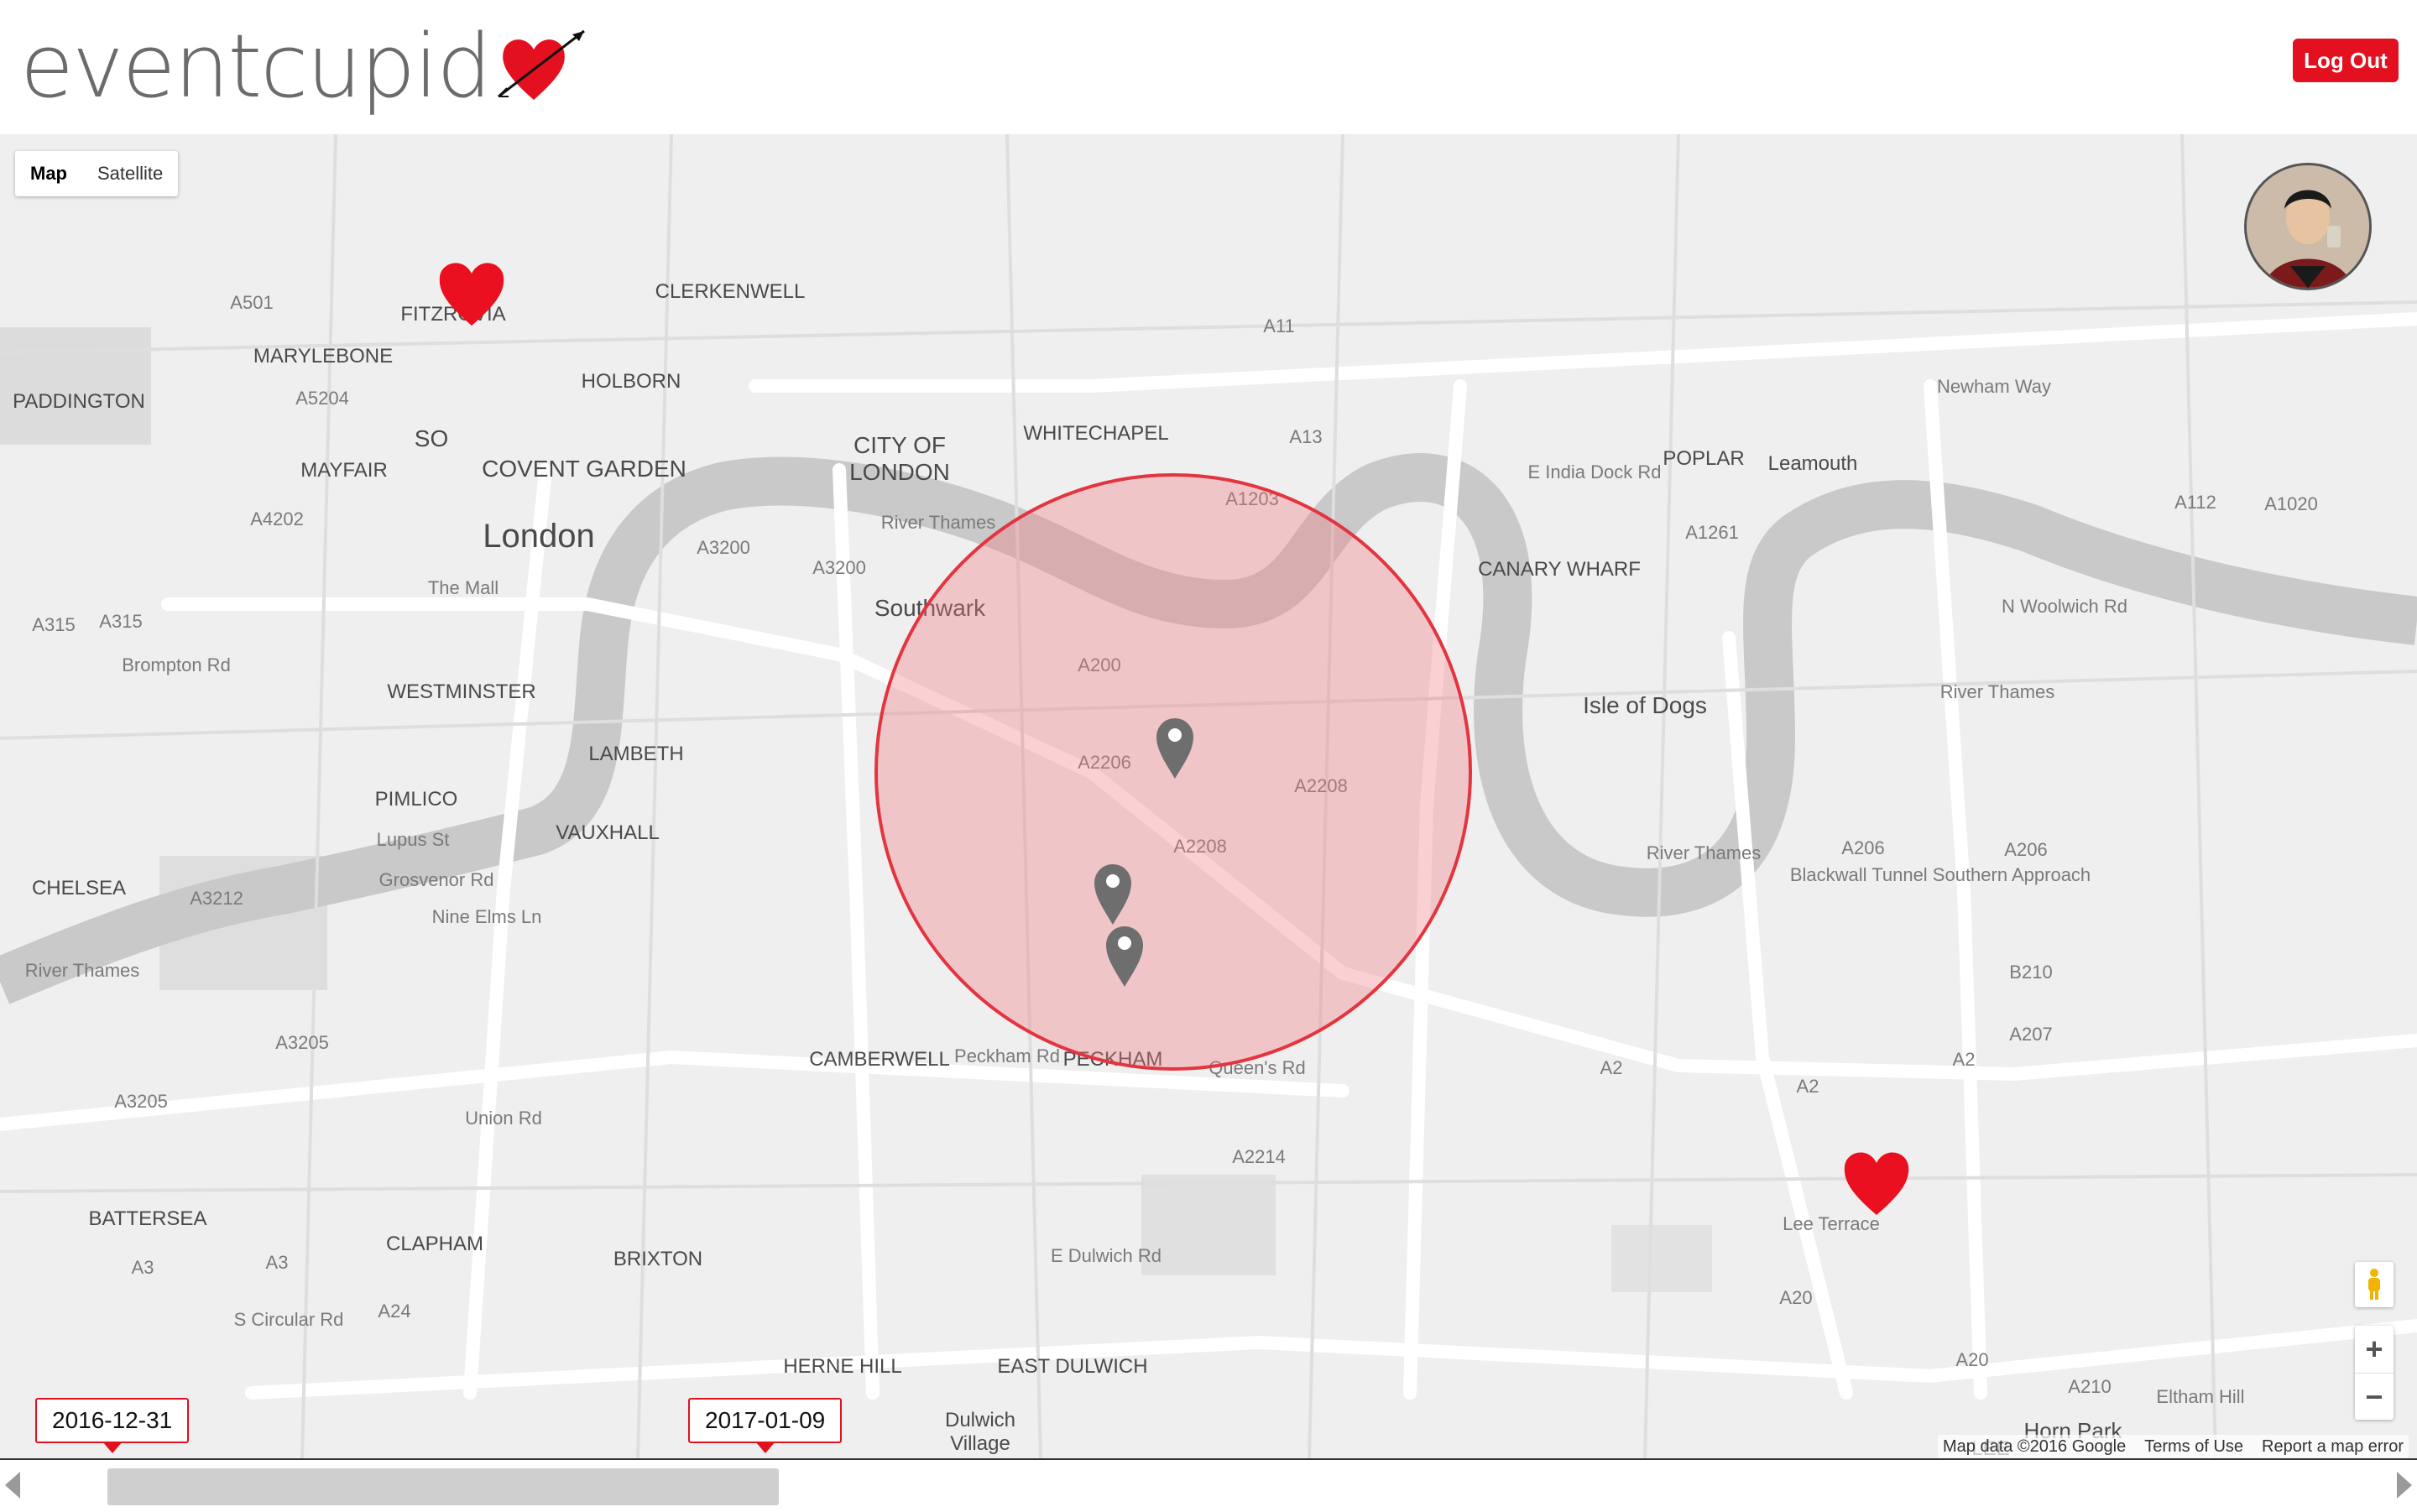  Describe the element at coordinates (1072, 1366) in the screenshot. I see `map-area-label: EAST DULWICH` at that location.